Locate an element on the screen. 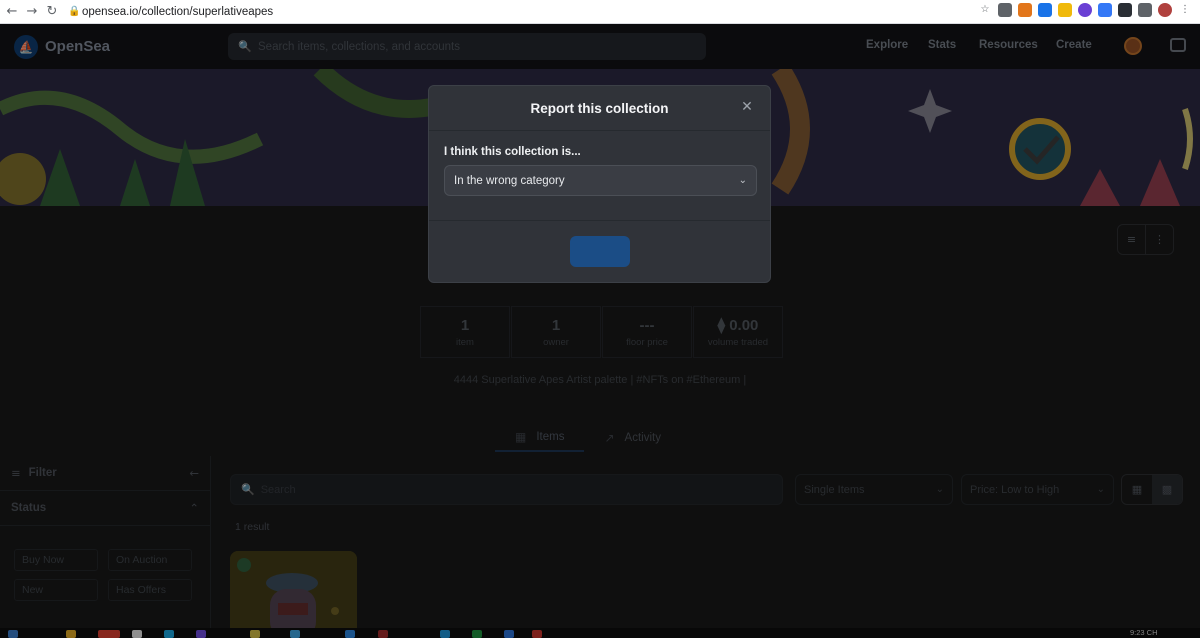  url-text: opensea.io/collection/superlativeapes is located at coordinates (178, 11).